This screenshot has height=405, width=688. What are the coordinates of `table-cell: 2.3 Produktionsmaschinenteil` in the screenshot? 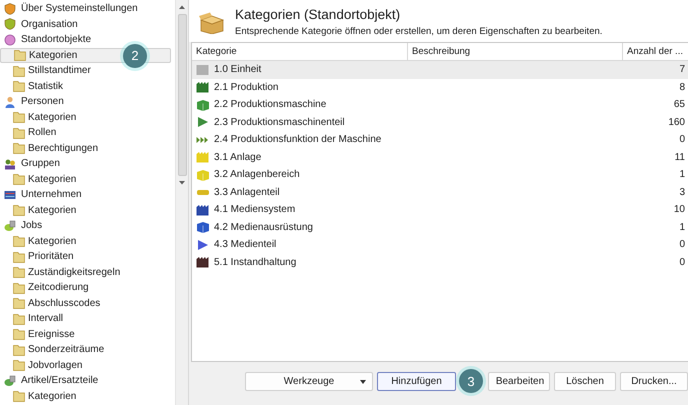 It's located at (279, 122).